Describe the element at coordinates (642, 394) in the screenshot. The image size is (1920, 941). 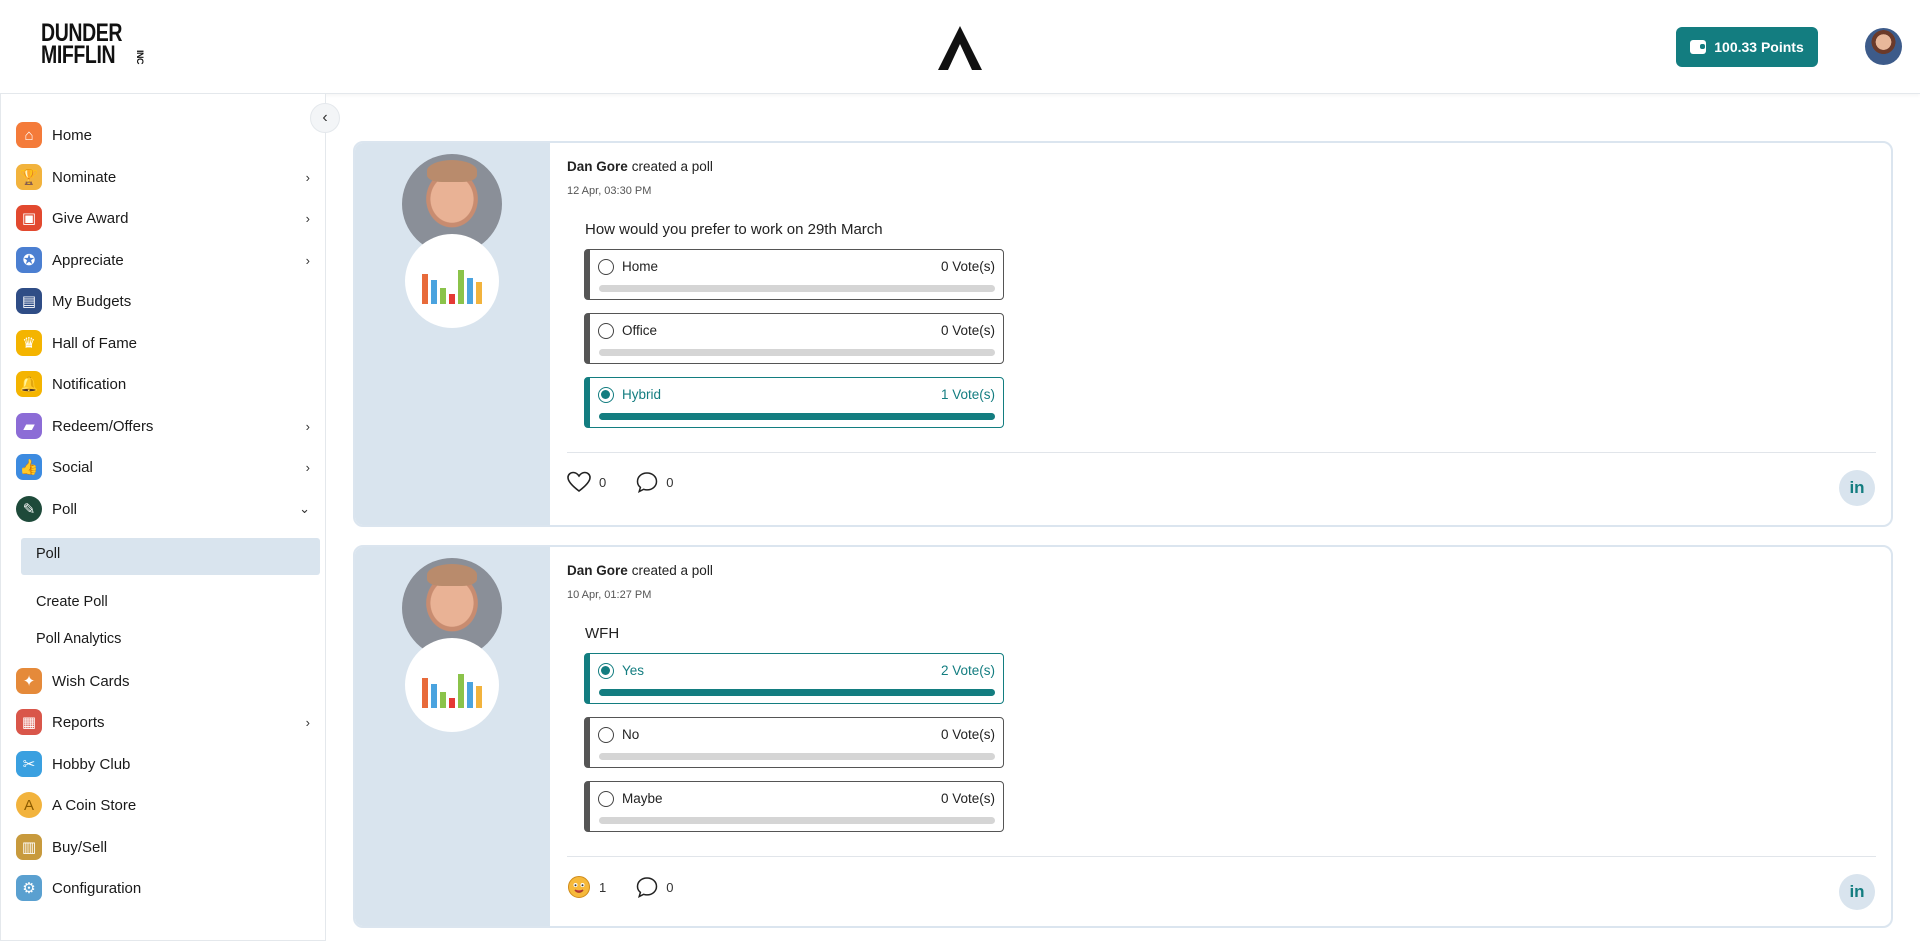
I see `poll-option-label: Hybrid` at that location.